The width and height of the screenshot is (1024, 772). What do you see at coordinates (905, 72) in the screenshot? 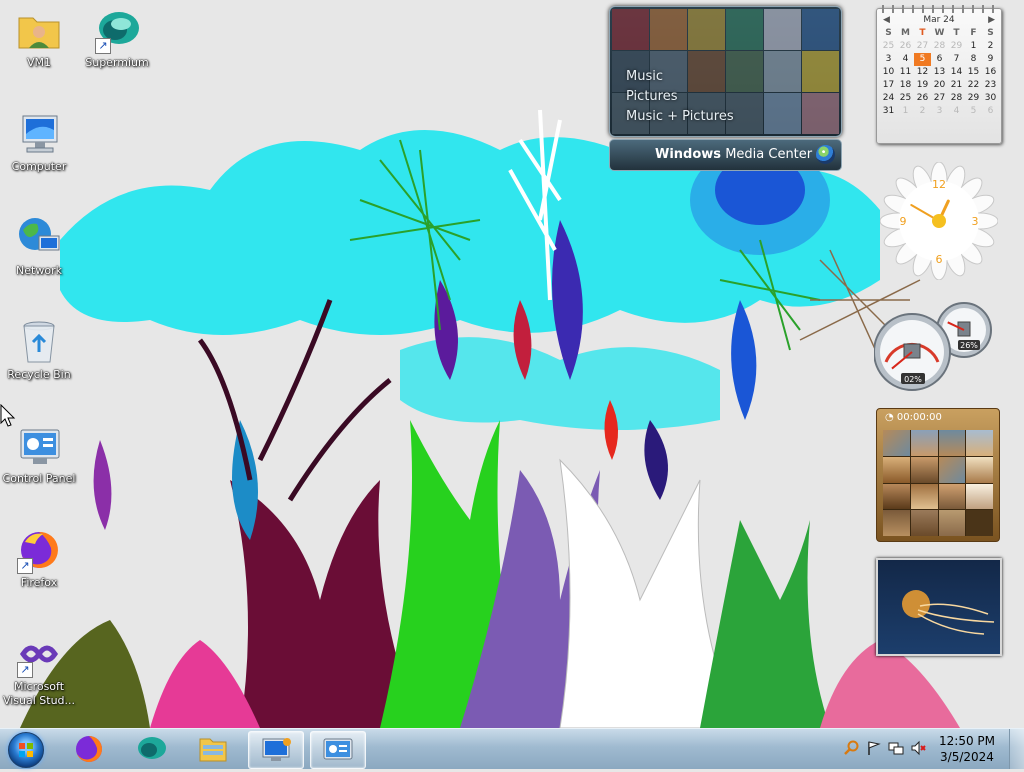
I see `calendar-day: 11` at bounding box center [905, 72].